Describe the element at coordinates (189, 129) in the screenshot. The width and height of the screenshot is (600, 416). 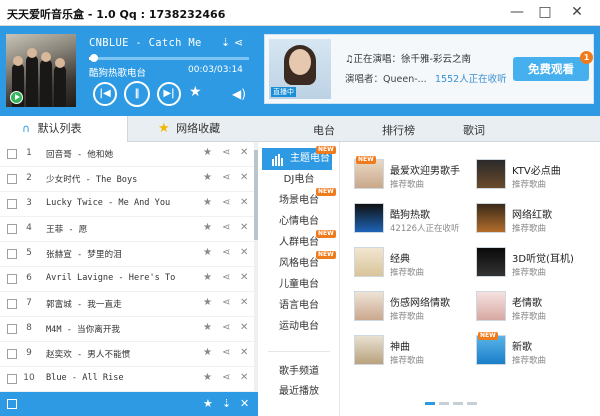
I see `tab-net-favorites: ★ 网络收藏` at that location.